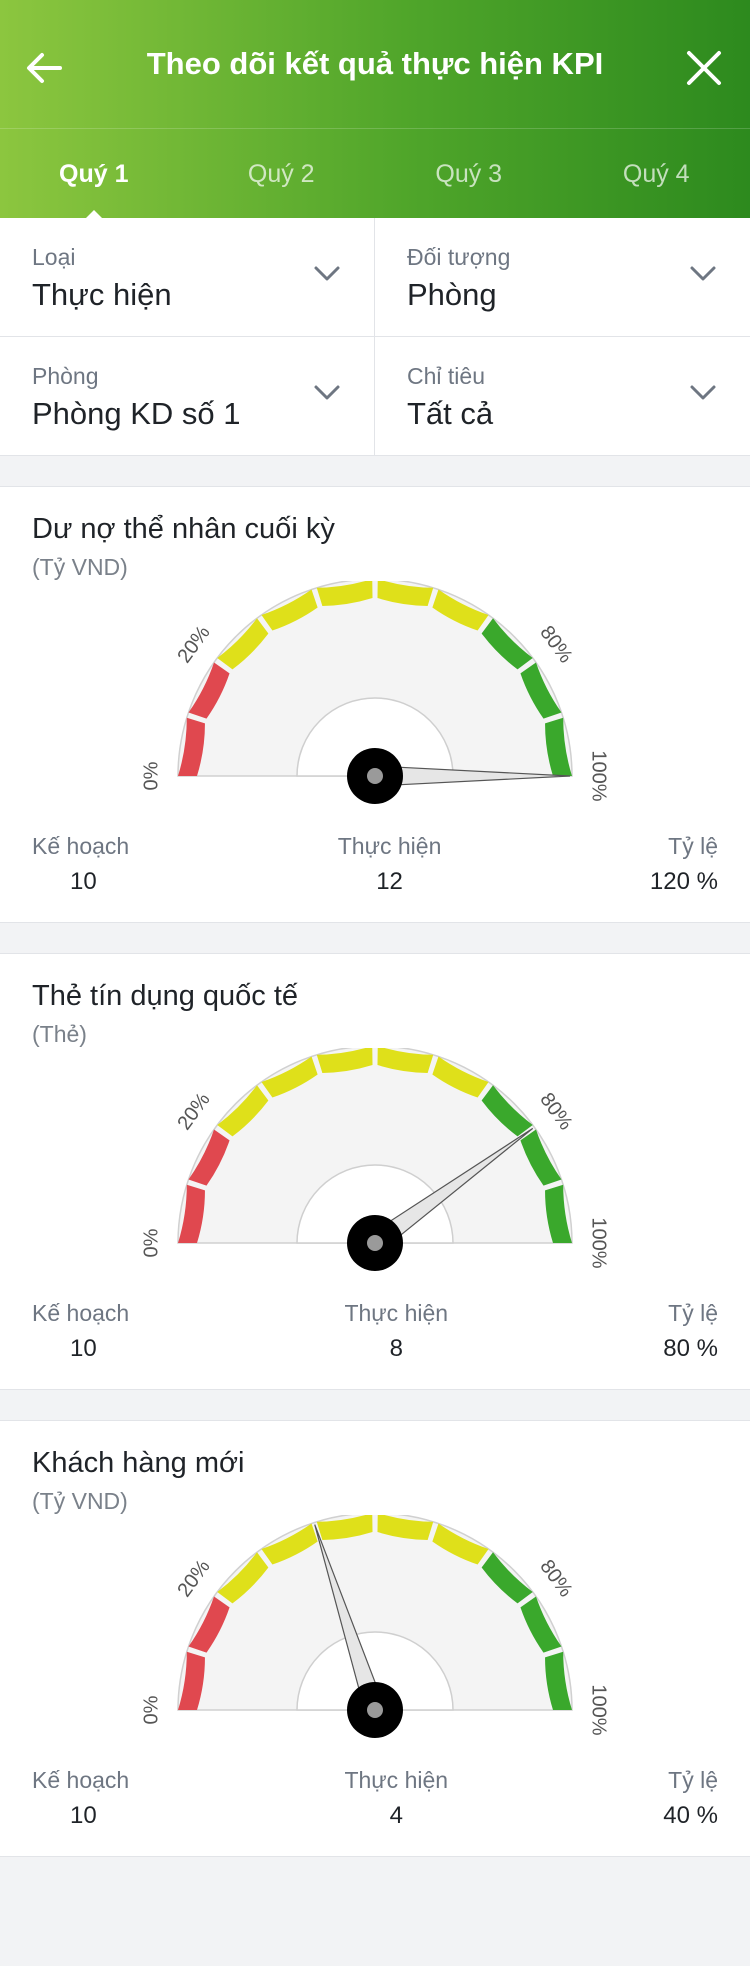 The width and height of the screenshot is (750, 1966). I want to click on close-button, so click(704, 68).